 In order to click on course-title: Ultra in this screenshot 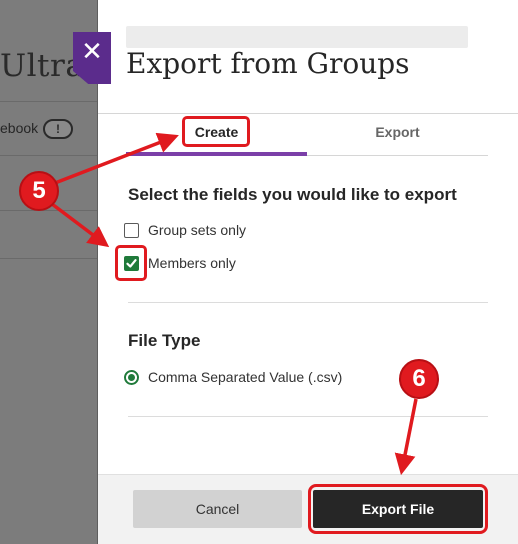, I will do `click(42, 66)`.